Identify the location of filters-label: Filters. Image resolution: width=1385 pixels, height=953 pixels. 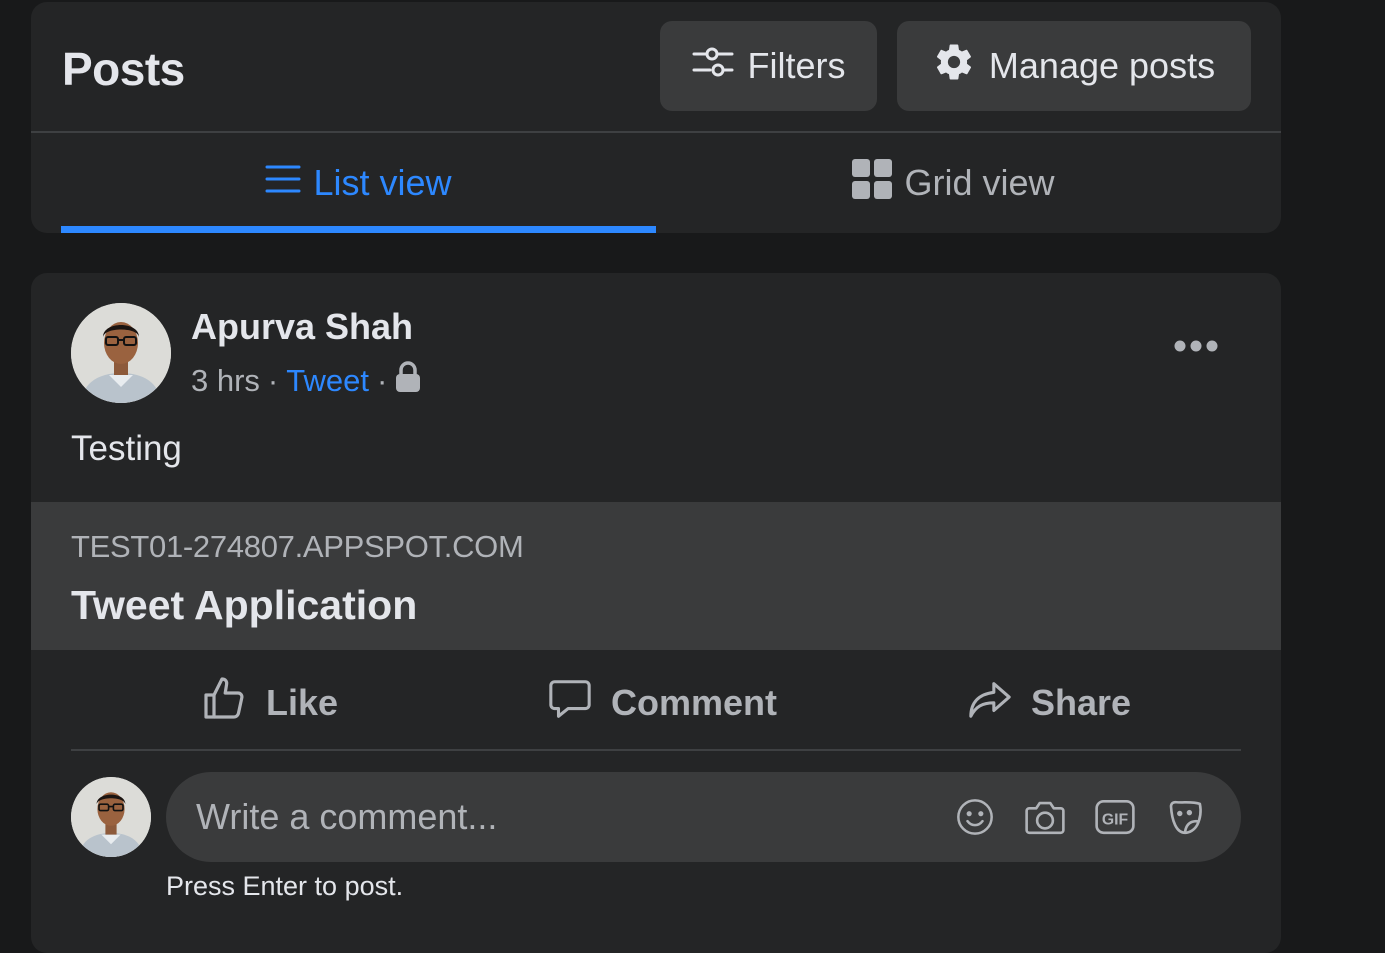
(796, 65).